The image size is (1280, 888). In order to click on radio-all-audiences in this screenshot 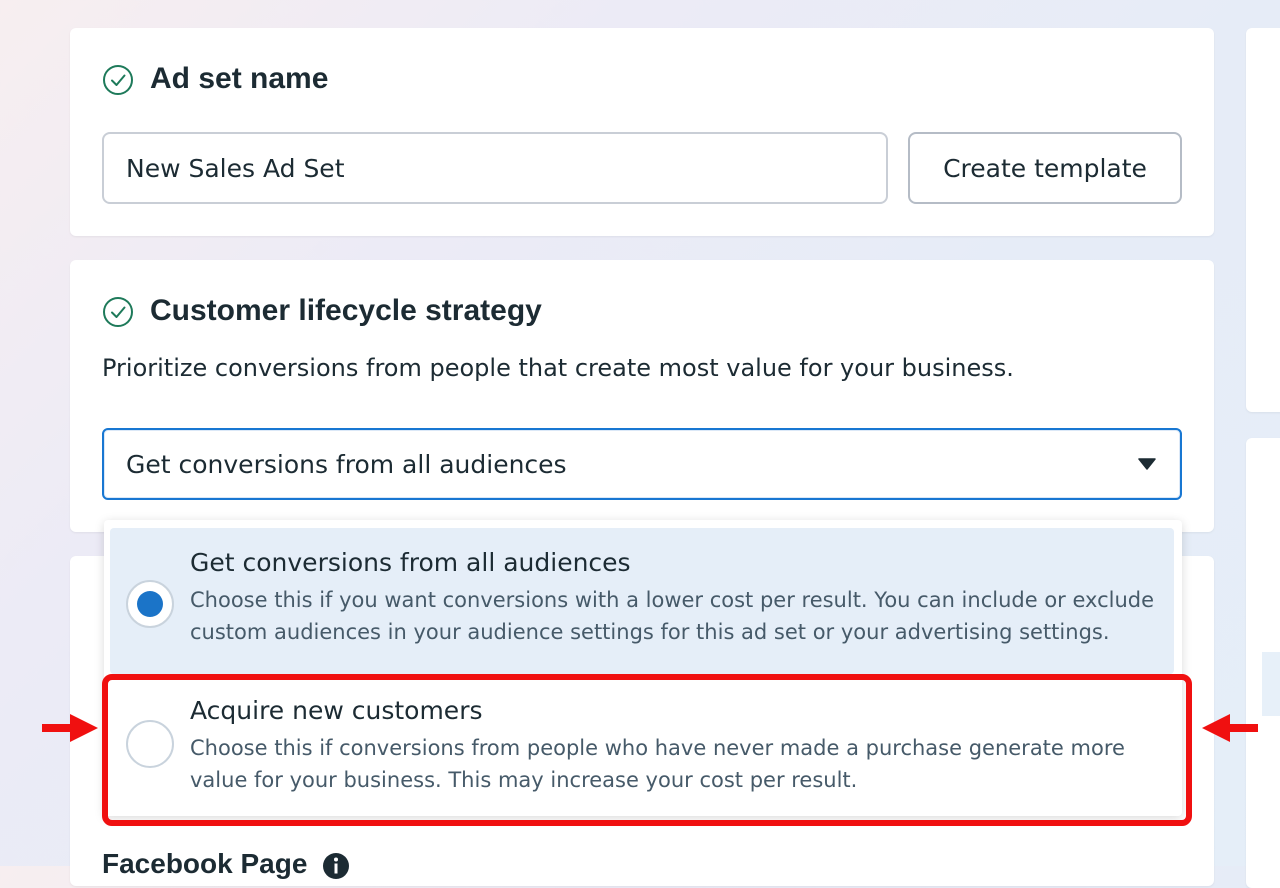, I will do `click(150, 604)`.